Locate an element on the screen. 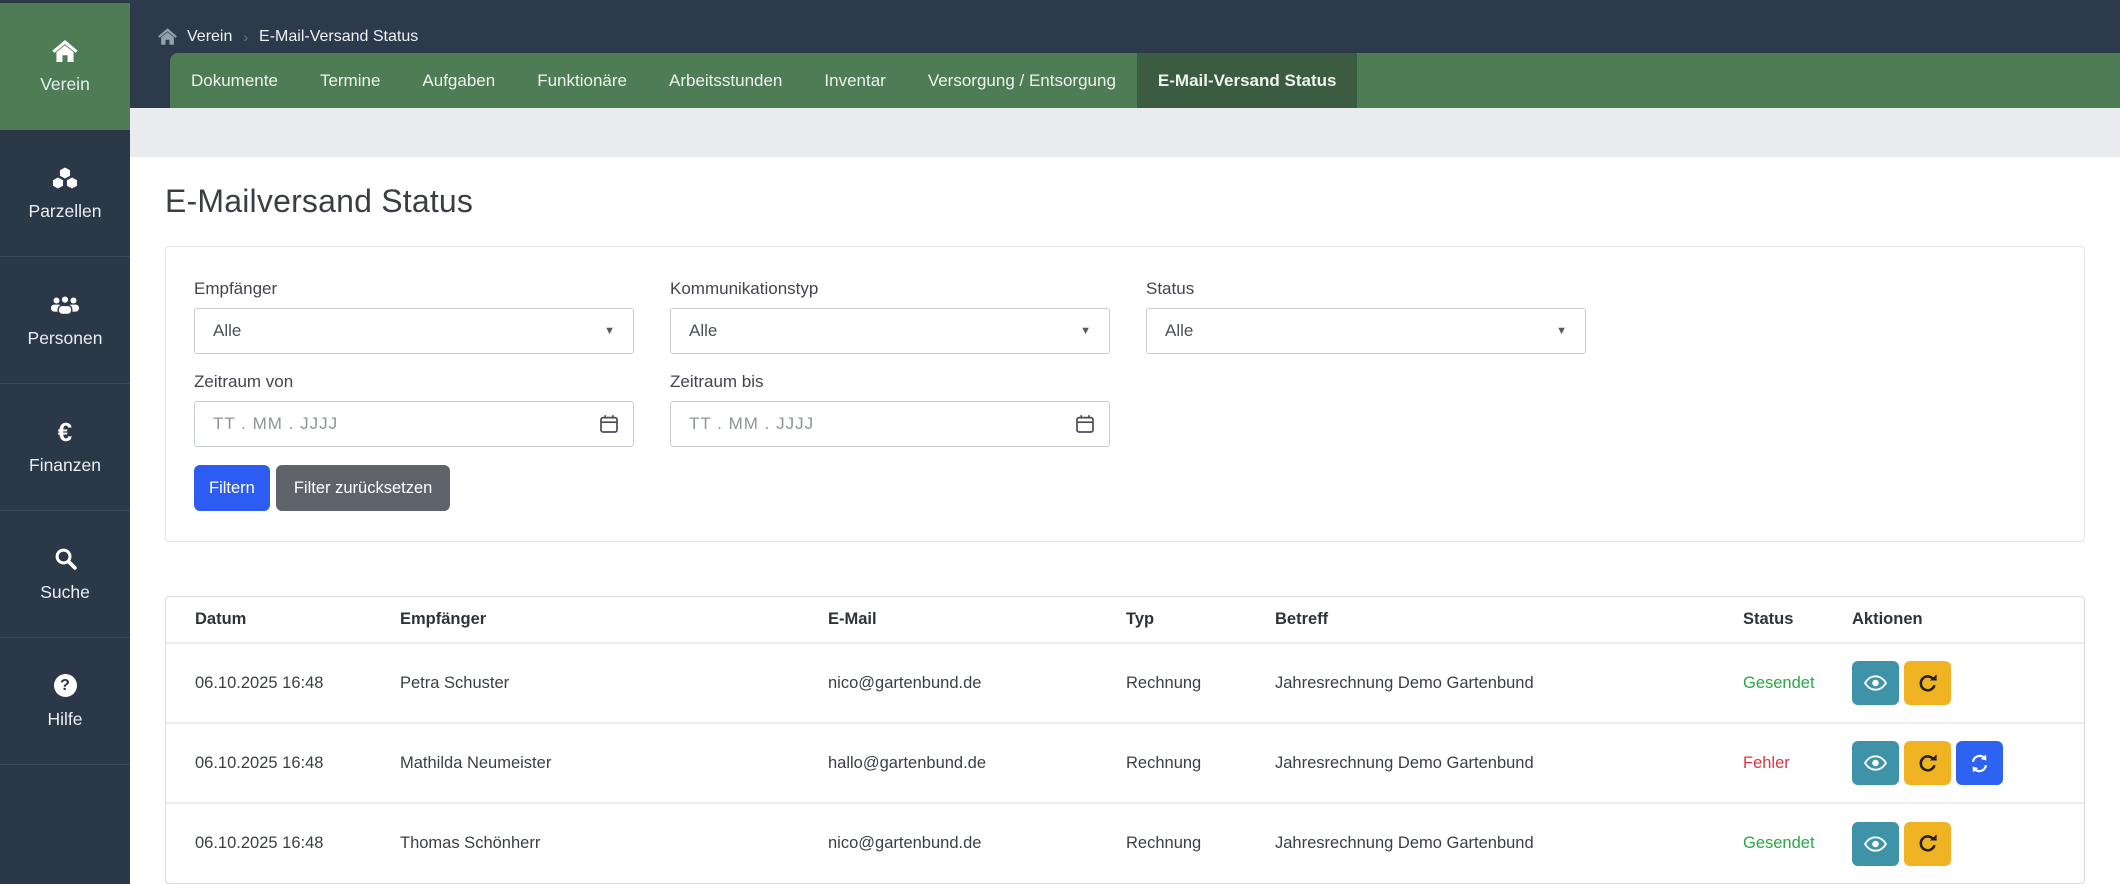 The width and height of the screenshot is (2120, 884). kommunikationstyp-select: Alle ▼ is located at coordinates (890, 331).